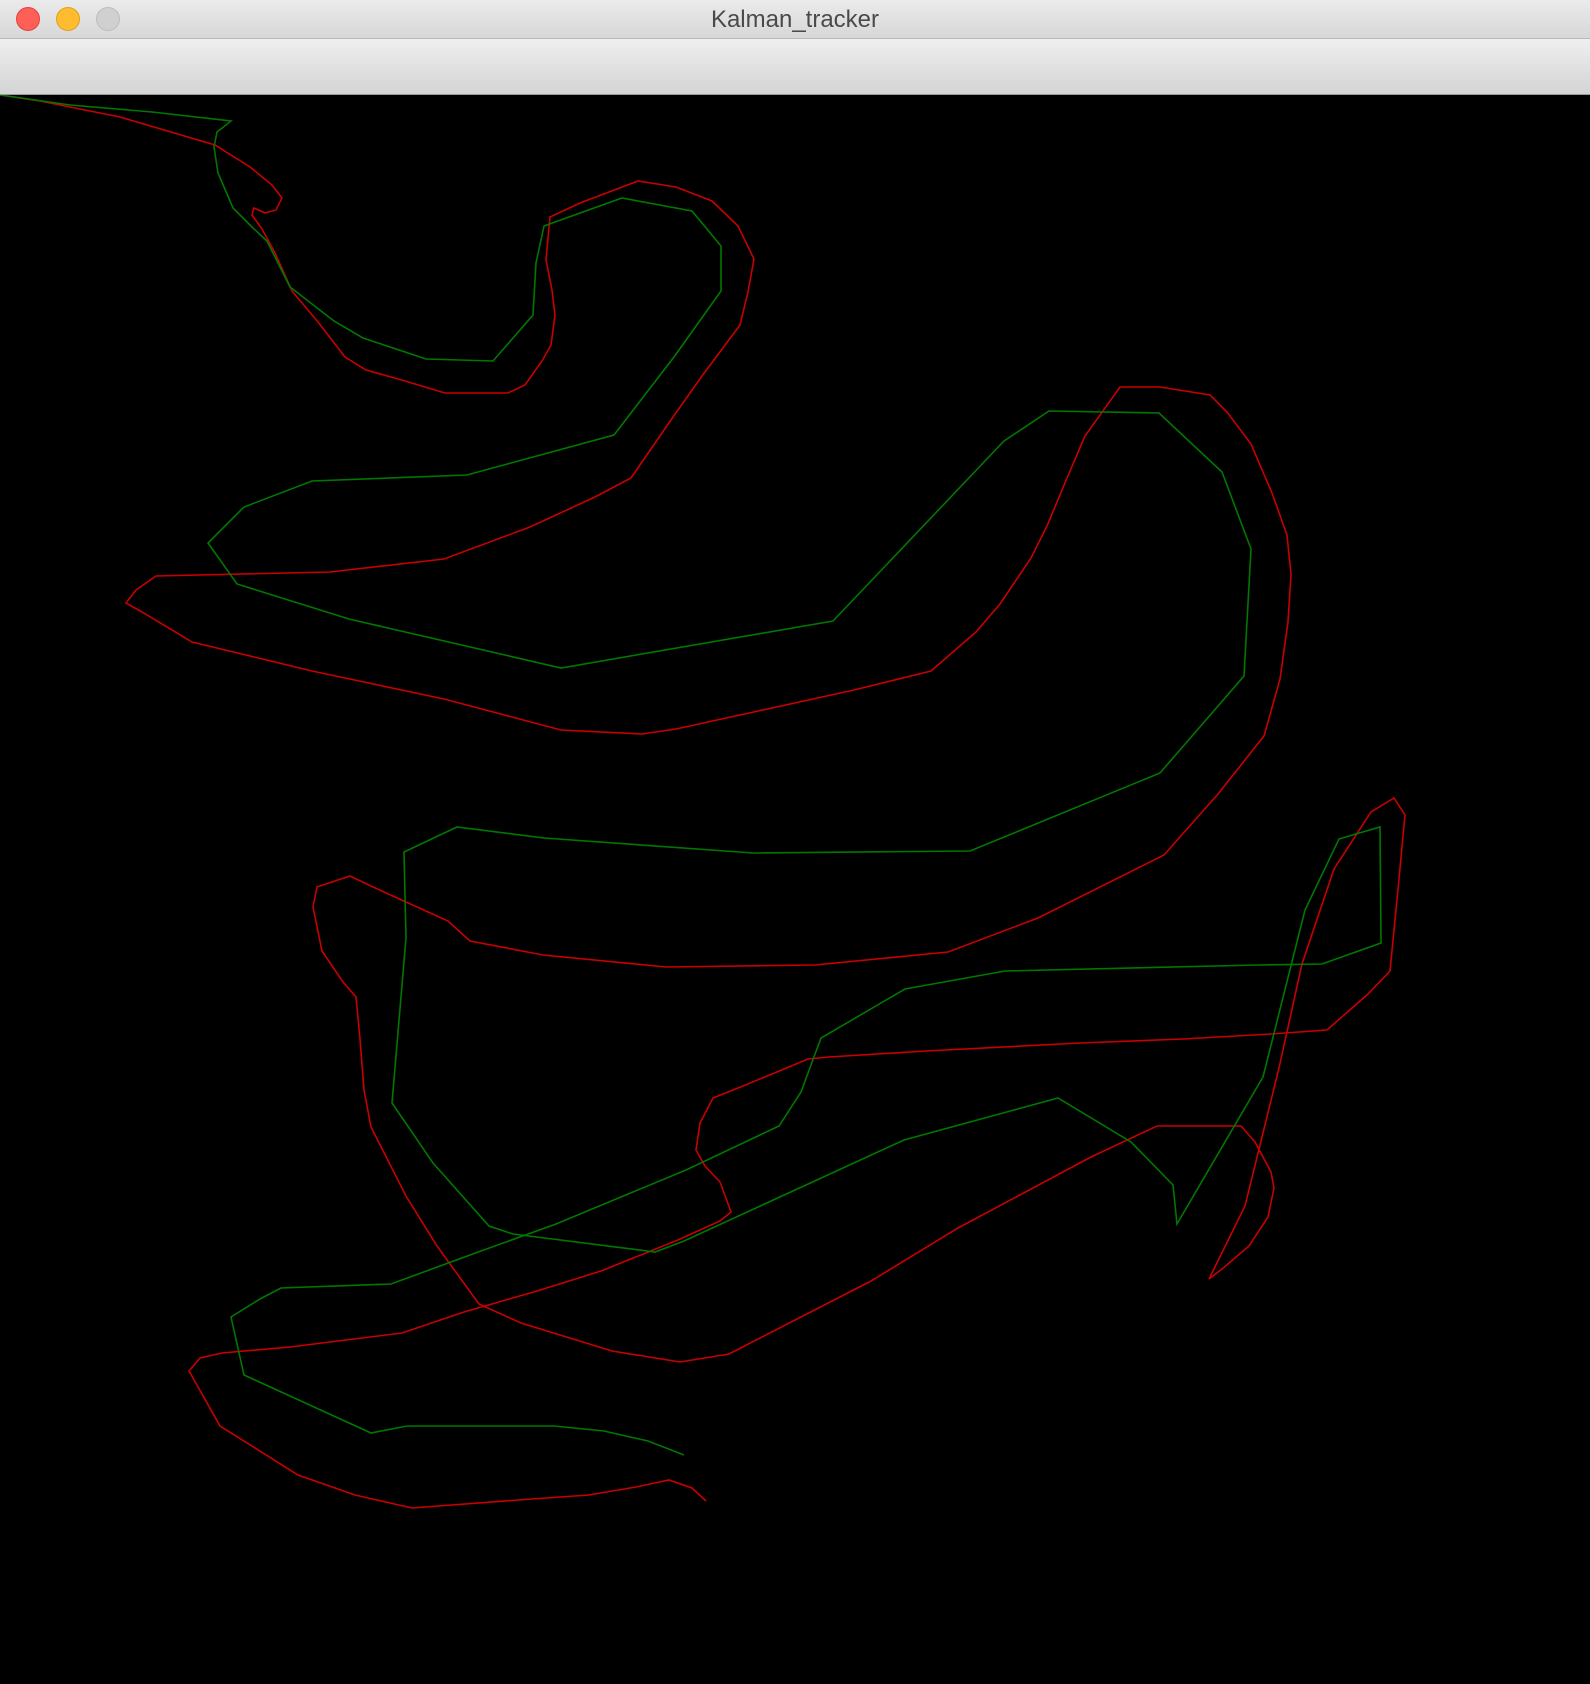  I want to click on window-title: Kalman_tracker, so click(795, 19).